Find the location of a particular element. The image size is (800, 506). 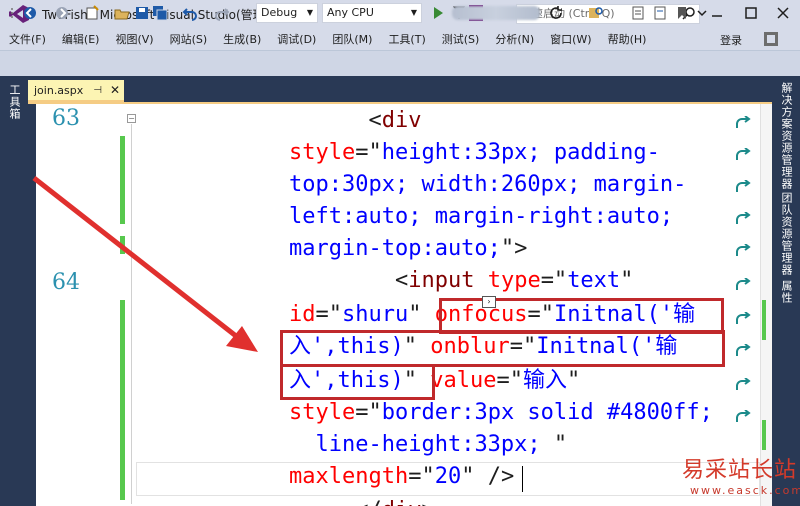

code-token: type is located at coordinates (514, 280).